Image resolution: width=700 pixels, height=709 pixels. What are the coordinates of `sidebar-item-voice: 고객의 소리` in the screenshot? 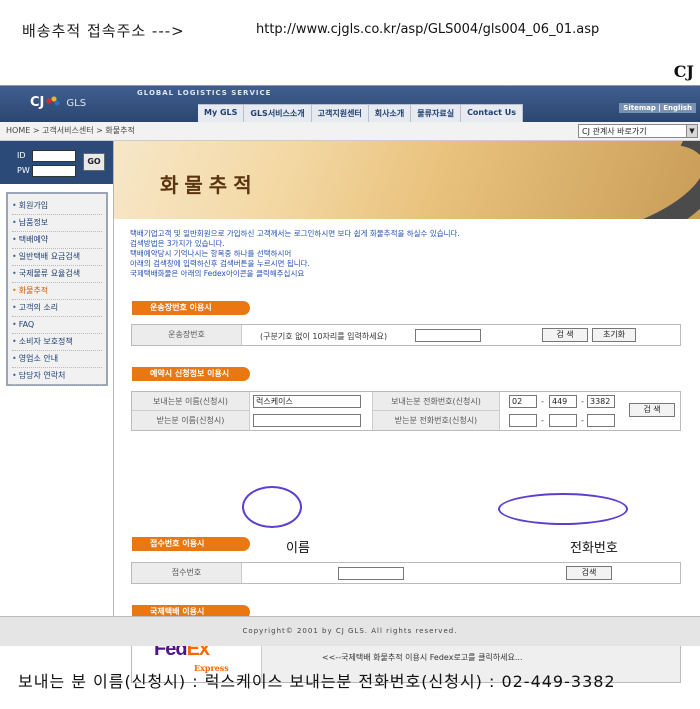 It's located at (57, 308).